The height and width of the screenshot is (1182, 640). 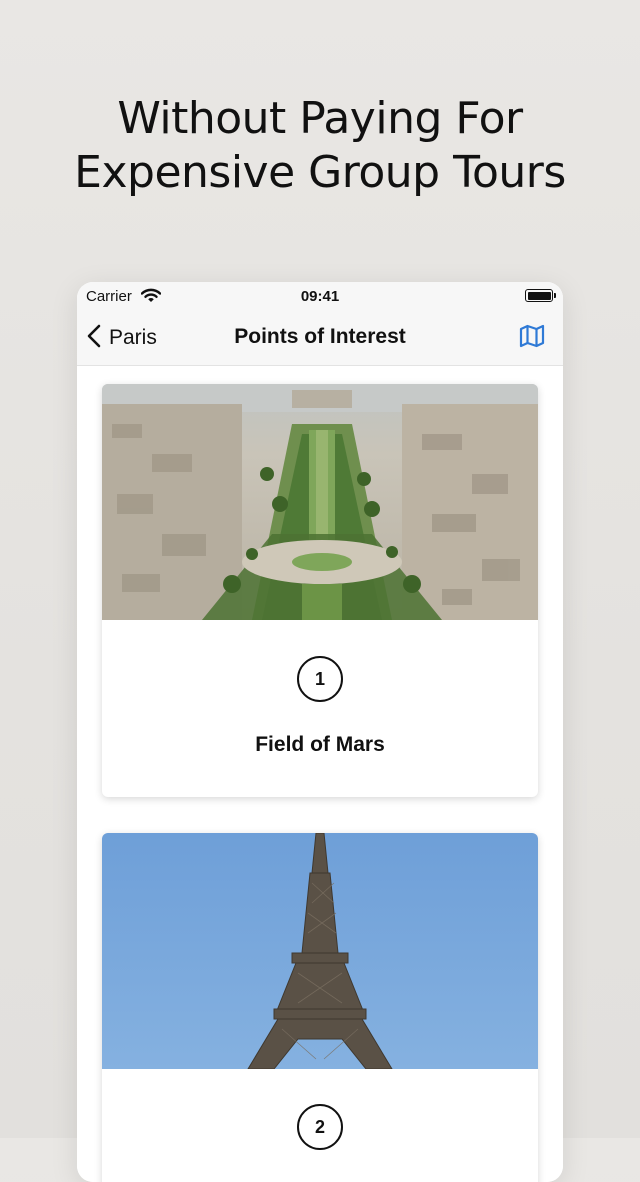 I want to click on map-button, so click(x=532, y=338).